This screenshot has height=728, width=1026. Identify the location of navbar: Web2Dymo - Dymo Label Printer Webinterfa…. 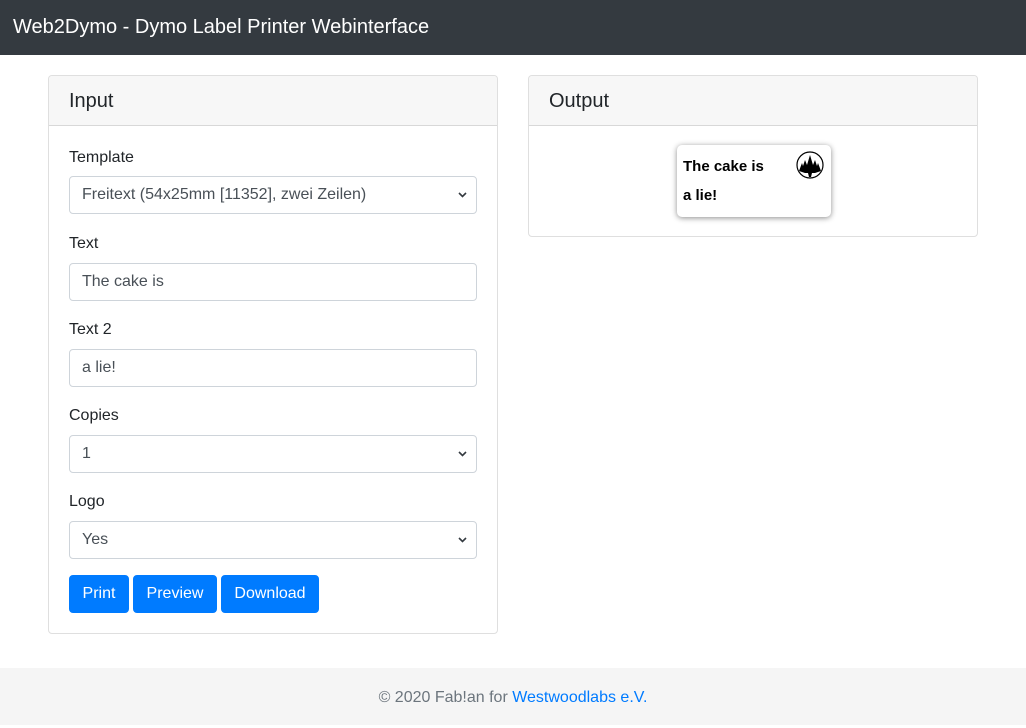
(513, 27).